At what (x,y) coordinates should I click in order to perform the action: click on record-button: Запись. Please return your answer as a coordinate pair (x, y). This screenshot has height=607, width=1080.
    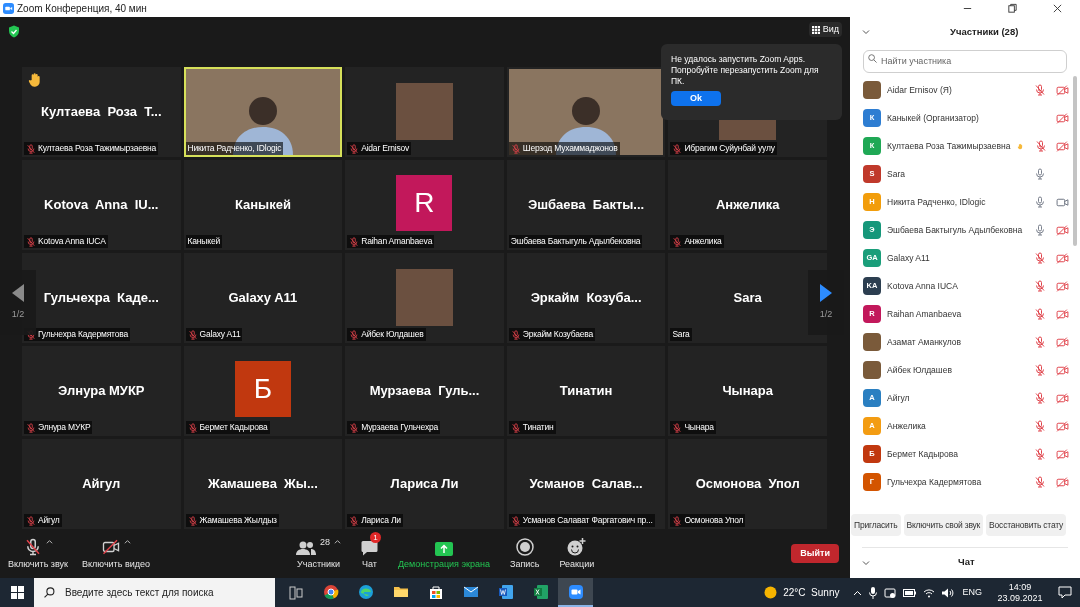
    Looking at the image, I should click on (524, 553).